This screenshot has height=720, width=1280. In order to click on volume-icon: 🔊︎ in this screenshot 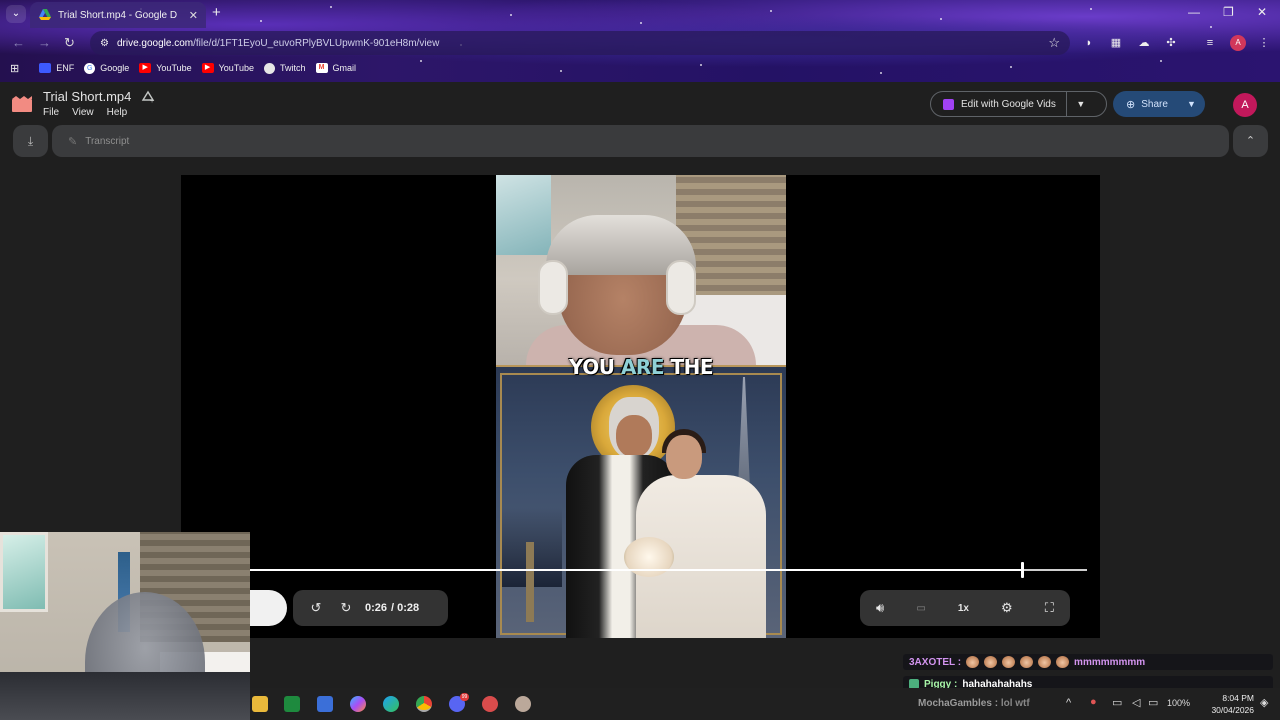, I will do `click(880, 608)`.